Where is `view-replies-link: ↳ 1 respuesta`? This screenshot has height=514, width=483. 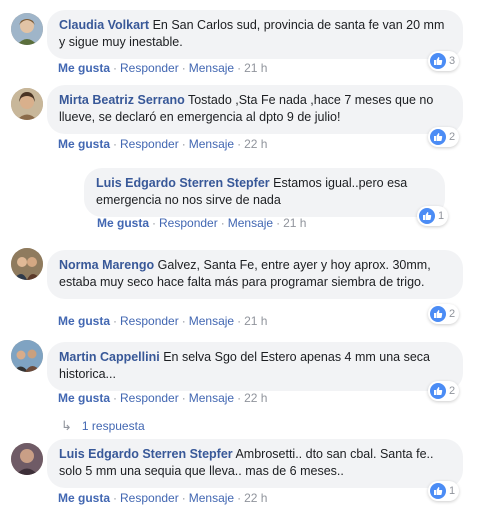 view-replies-link: ↳ 1 respuesta is located at coordinates (103, 426).